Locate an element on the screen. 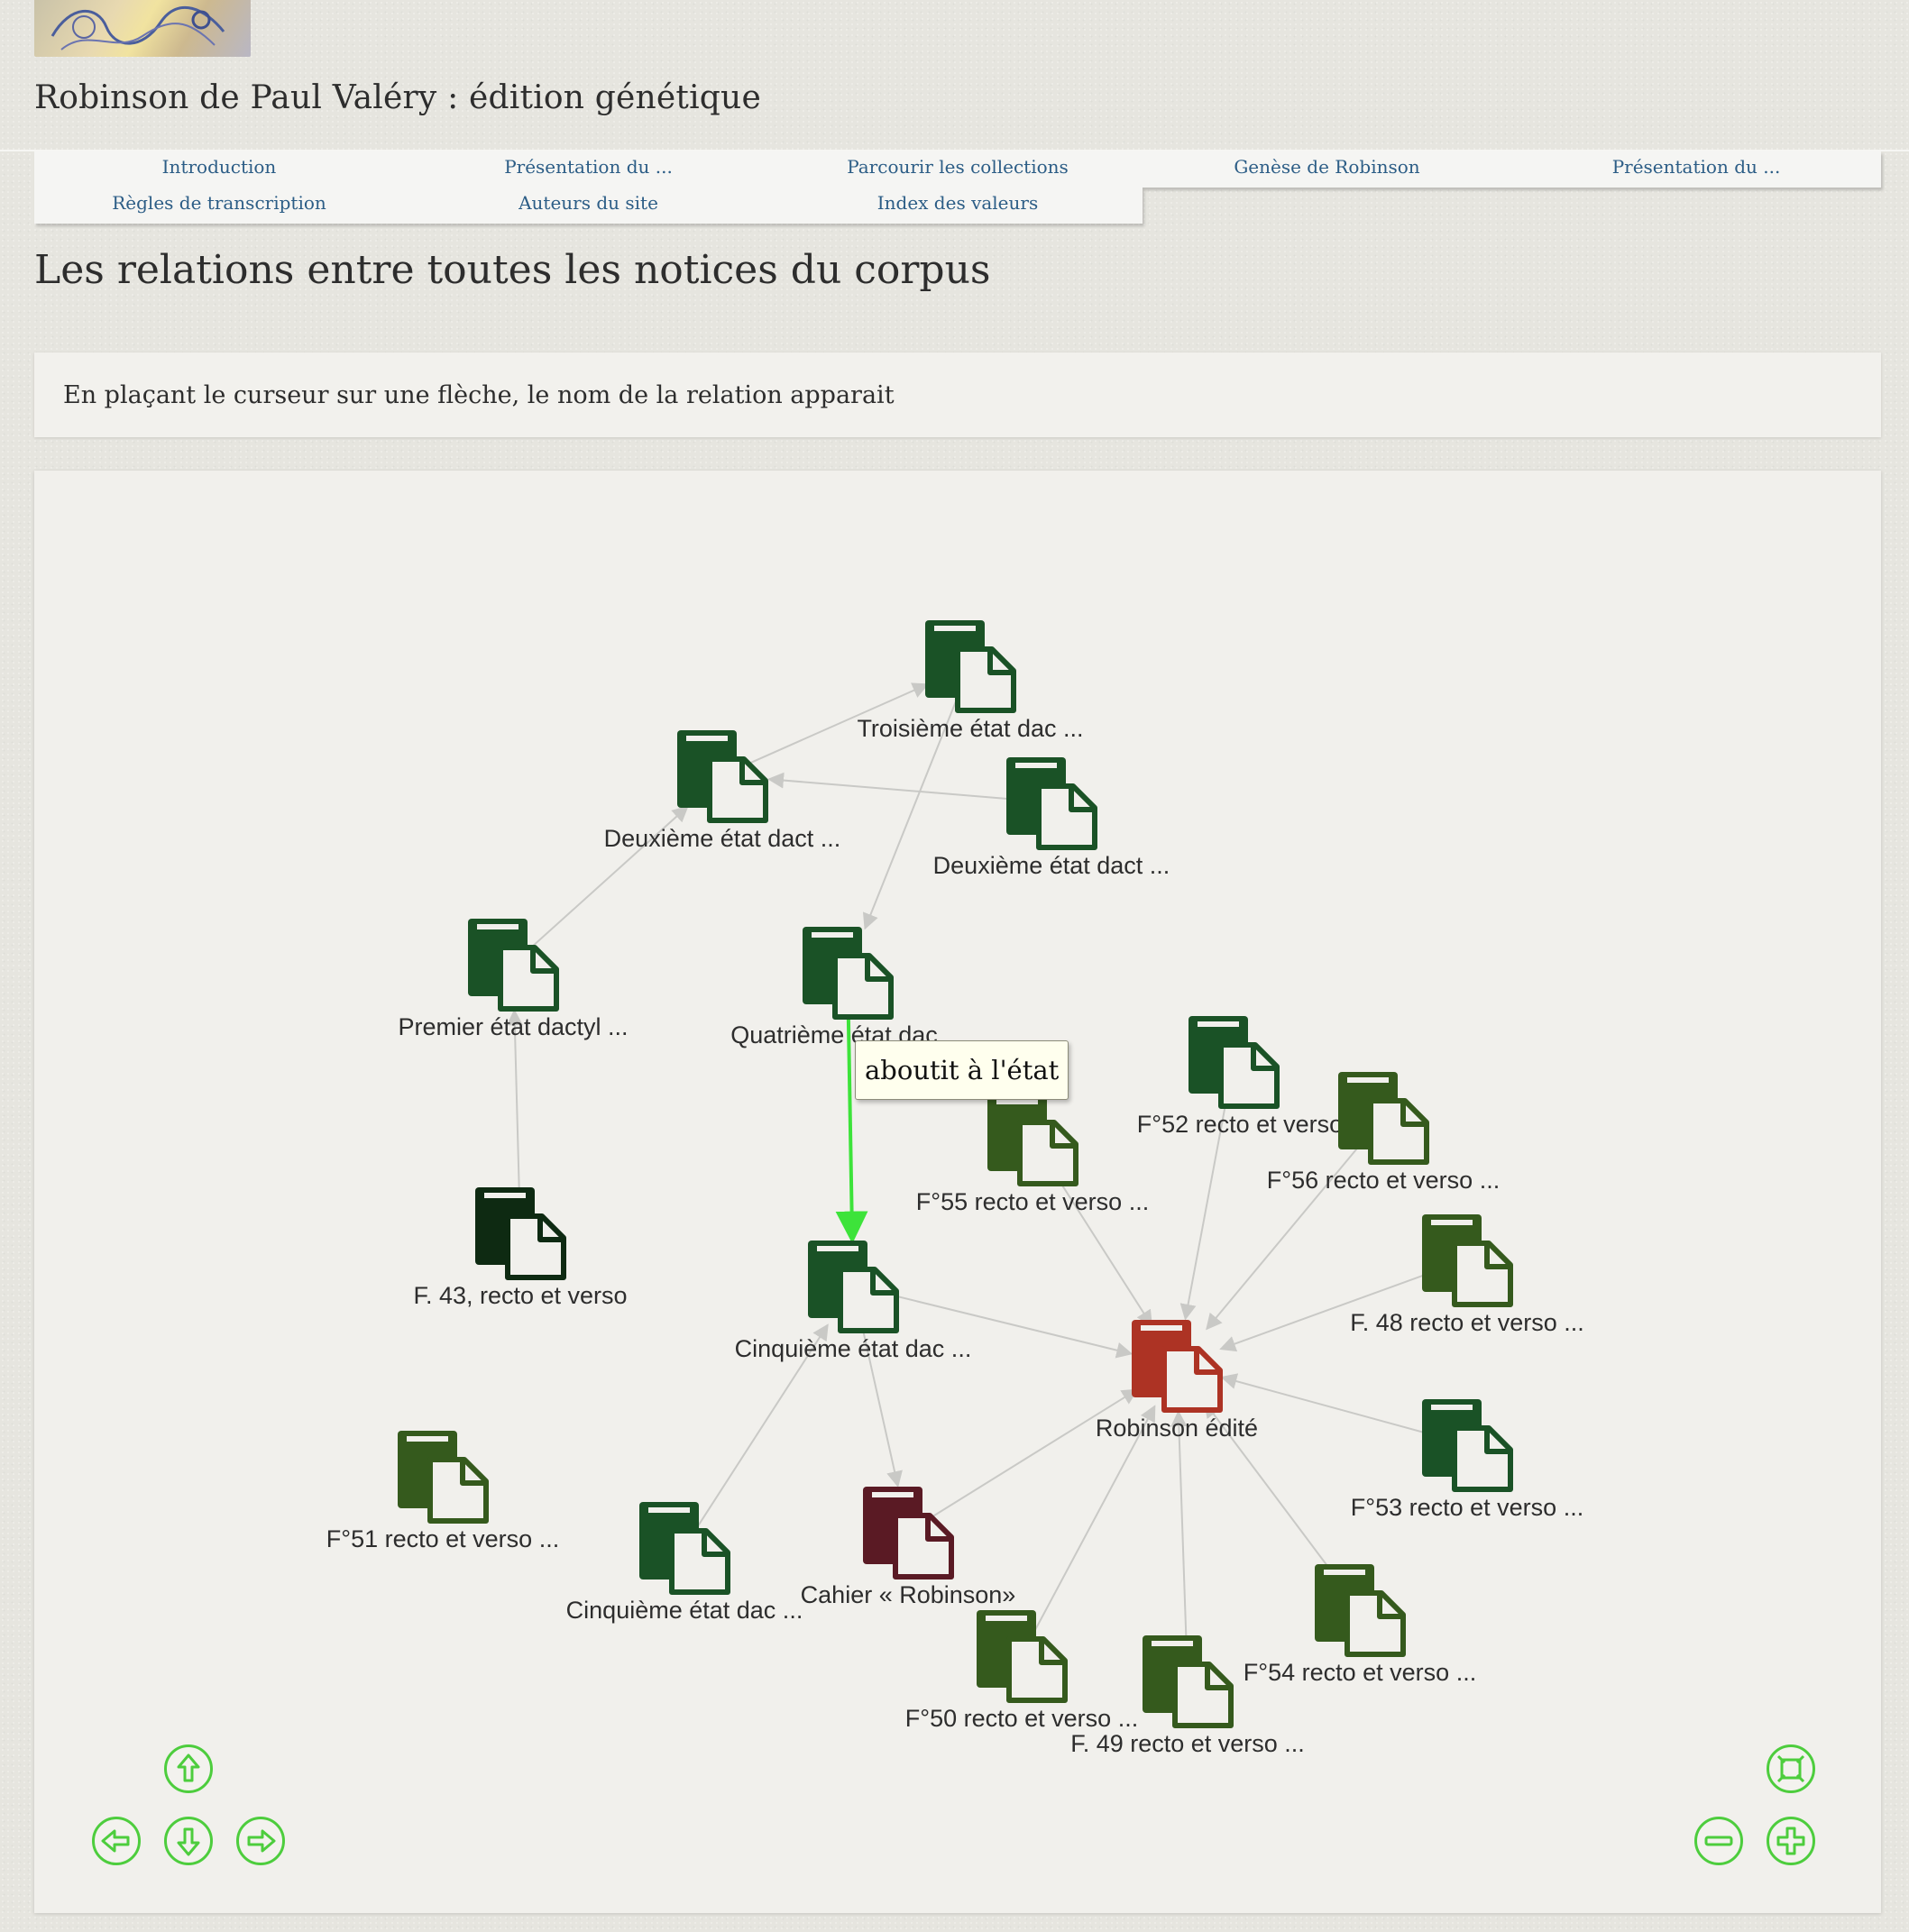  graph-node-cahier: Cahier « Robinson» is located at coordinates (909, 1548).